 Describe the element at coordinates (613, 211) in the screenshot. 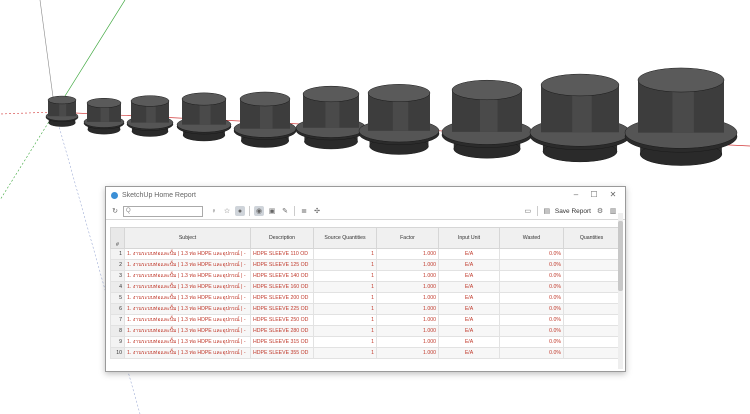

I see `book-icon: ▥` at that location.